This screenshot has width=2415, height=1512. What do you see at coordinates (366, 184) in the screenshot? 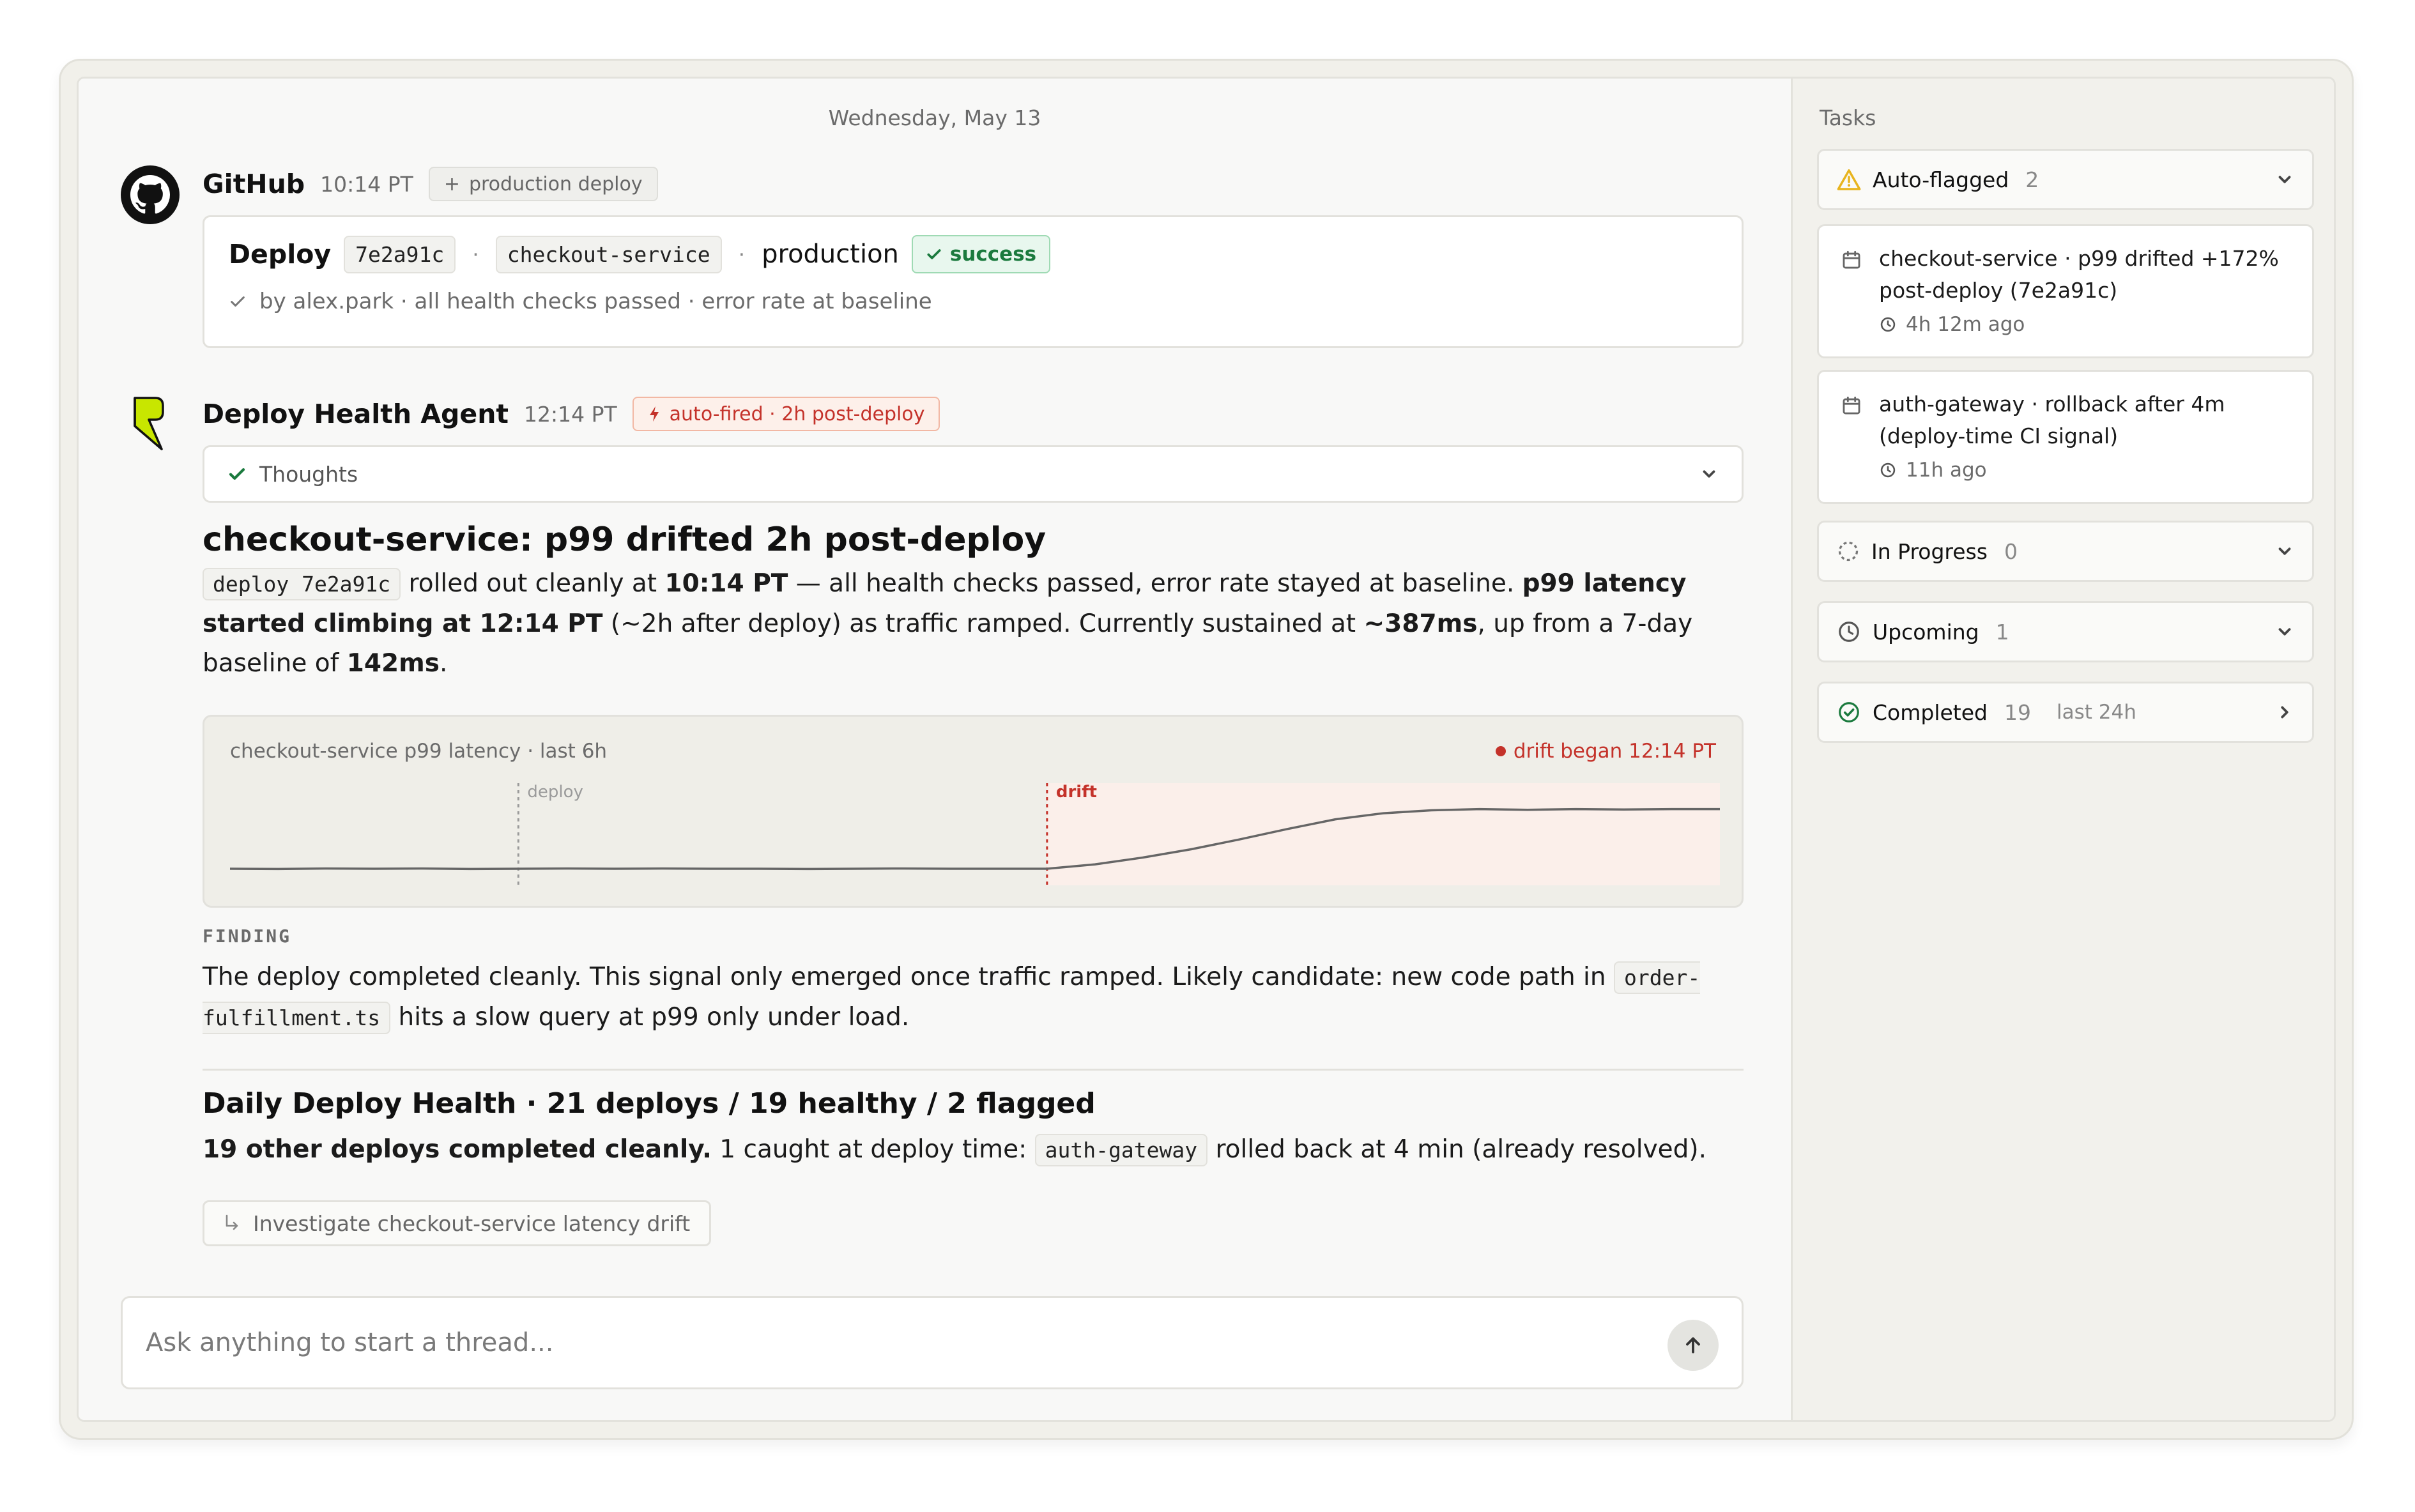
I see `message-time: 10:14 PT` at bounding box center [366, 184].